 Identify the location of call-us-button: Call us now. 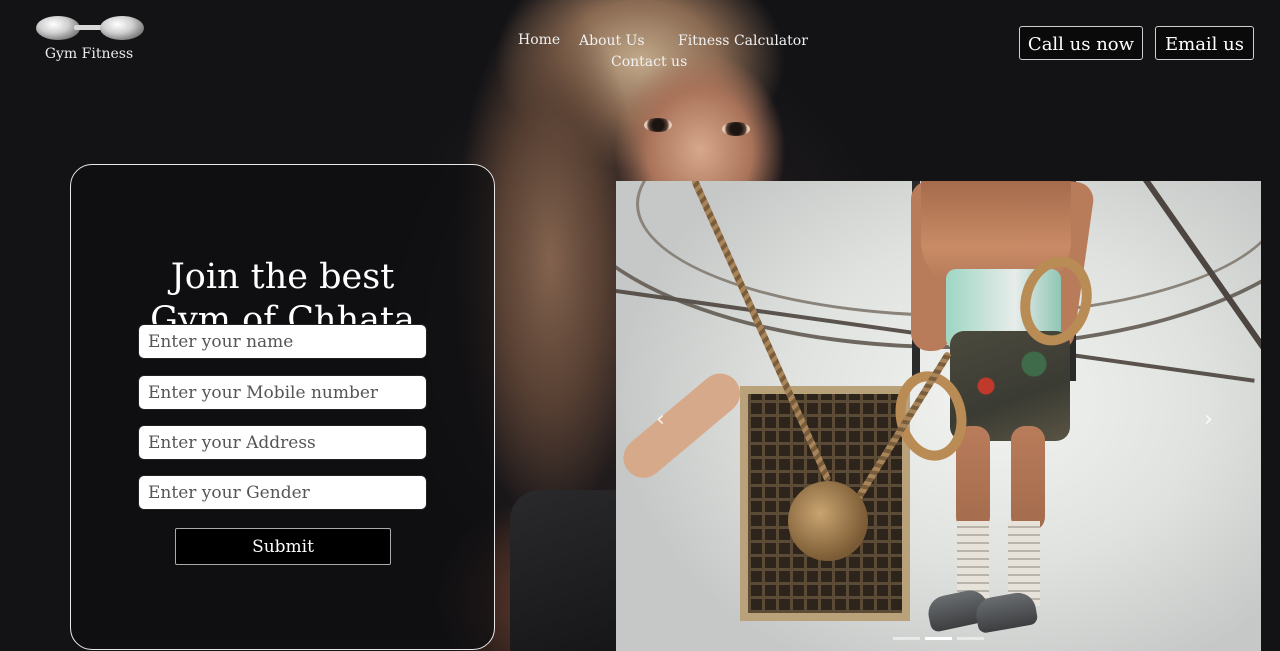
(1081, 43).